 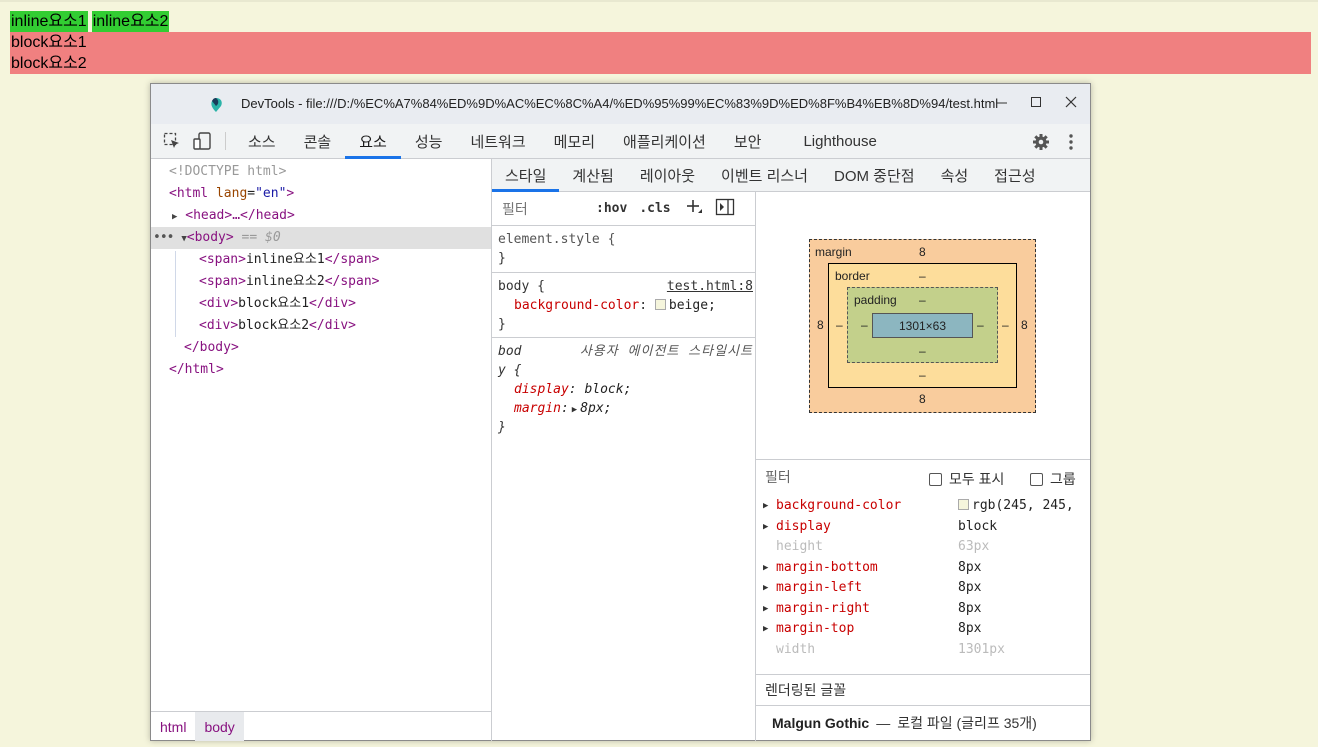 I want to click on box-content: 1301×63, so click(x=922, y=325).